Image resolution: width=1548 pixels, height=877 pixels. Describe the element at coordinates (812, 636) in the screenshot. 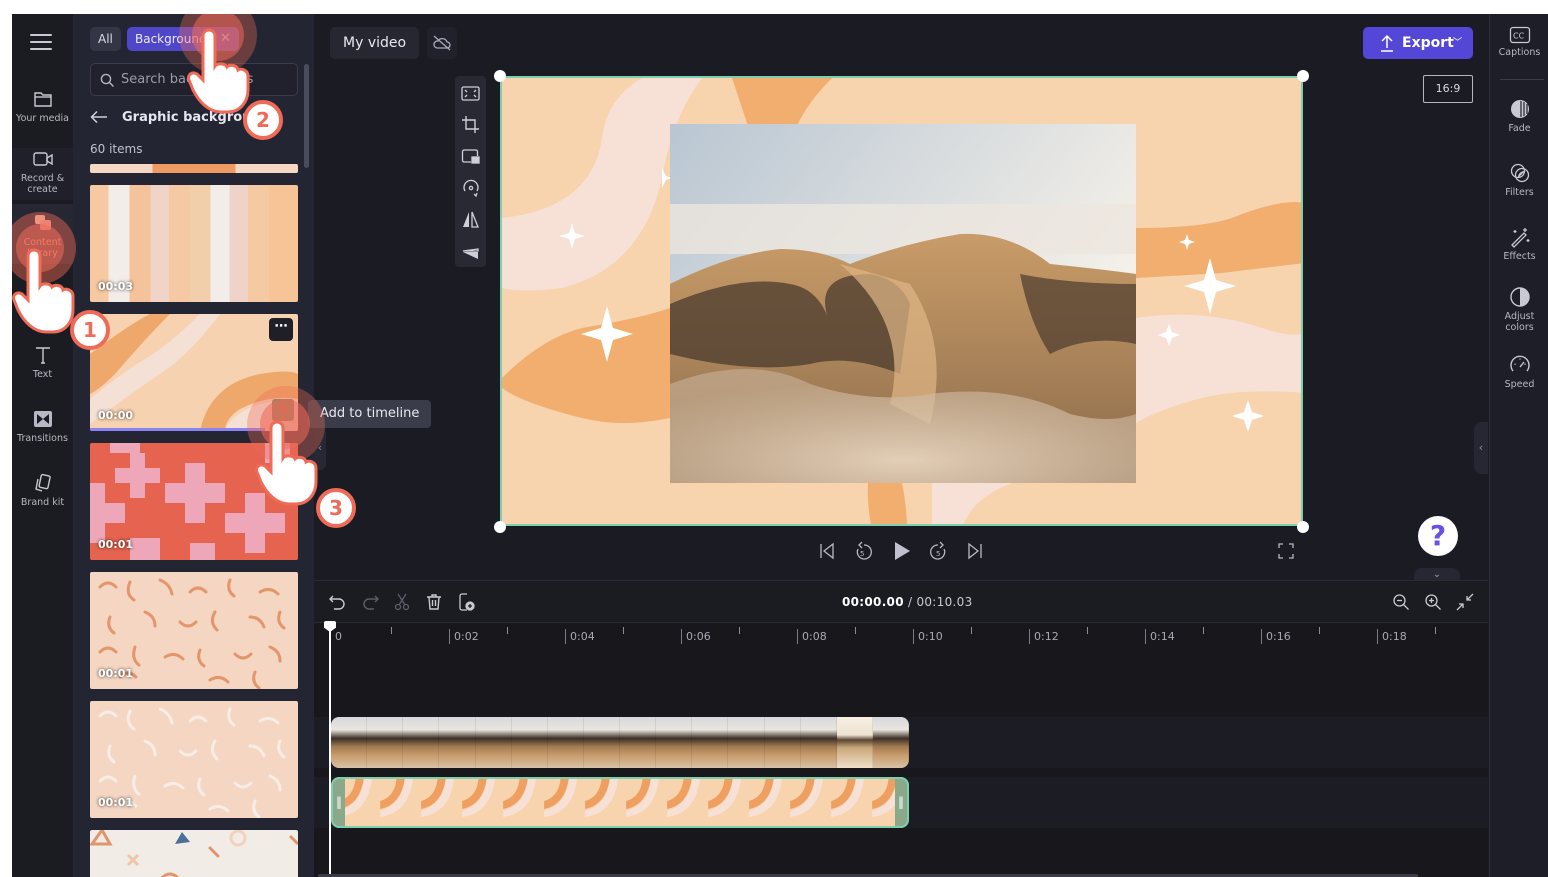

I see `ruler-tick-label: 0:08` at that location.